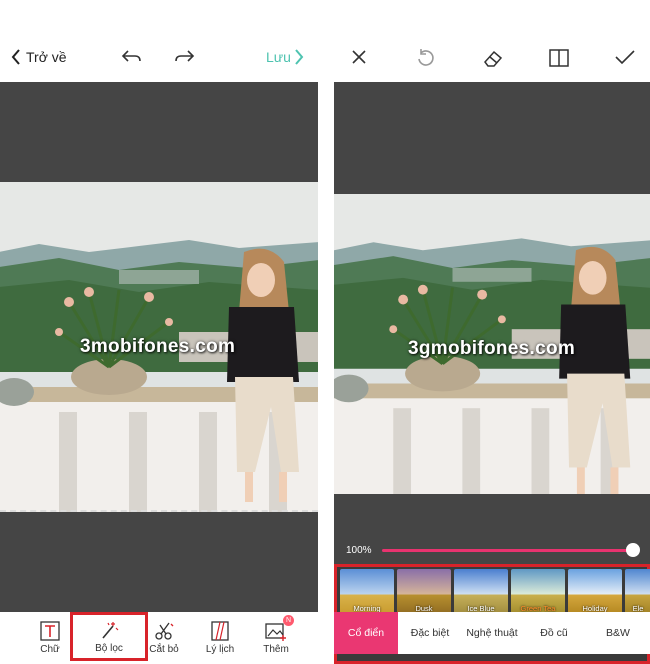 The height and width of the screenshot is (664, 650). I want to click on tool-background-label: Lý lịch, so click(220, 649).